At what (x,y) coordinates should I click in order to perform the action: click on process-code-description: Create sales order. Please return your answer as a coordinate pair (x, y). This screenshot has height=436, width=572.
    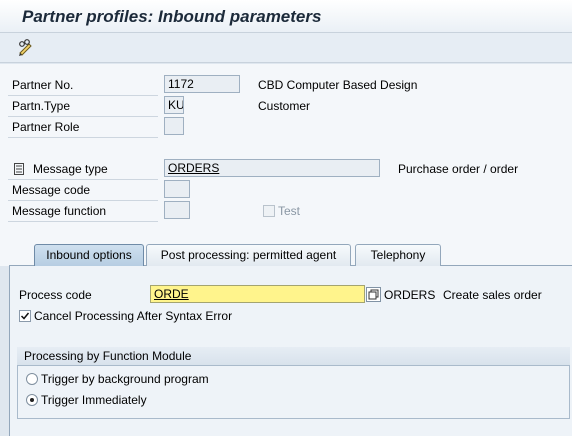
    Looking at the image, I should click on (492, 295).